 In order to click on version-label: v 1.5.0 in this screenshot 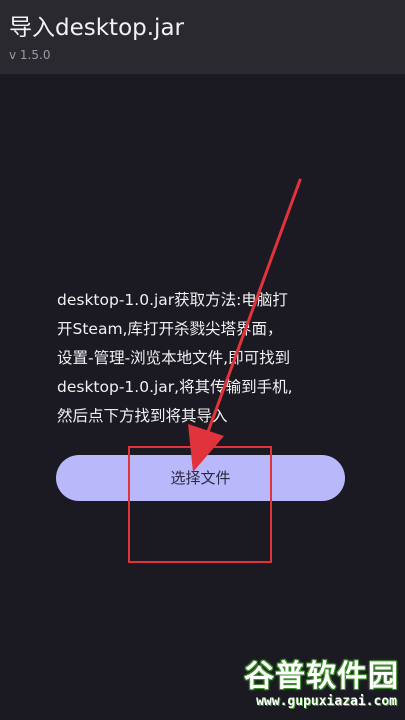, I will do `click(30, 55)`.